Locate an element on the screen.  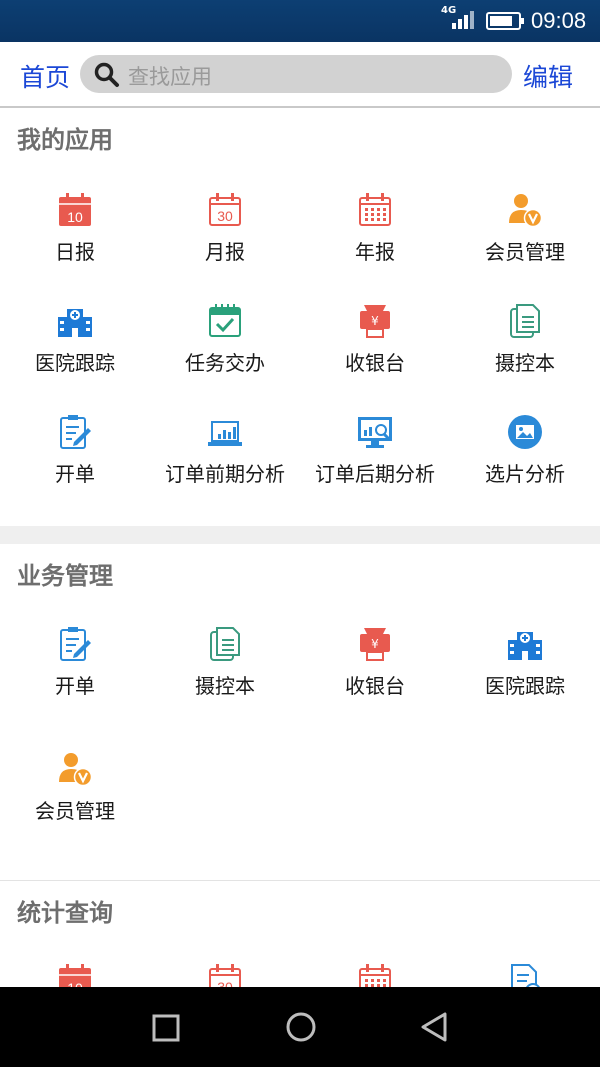
app-item: 30 is located at coordinates (225, 975).